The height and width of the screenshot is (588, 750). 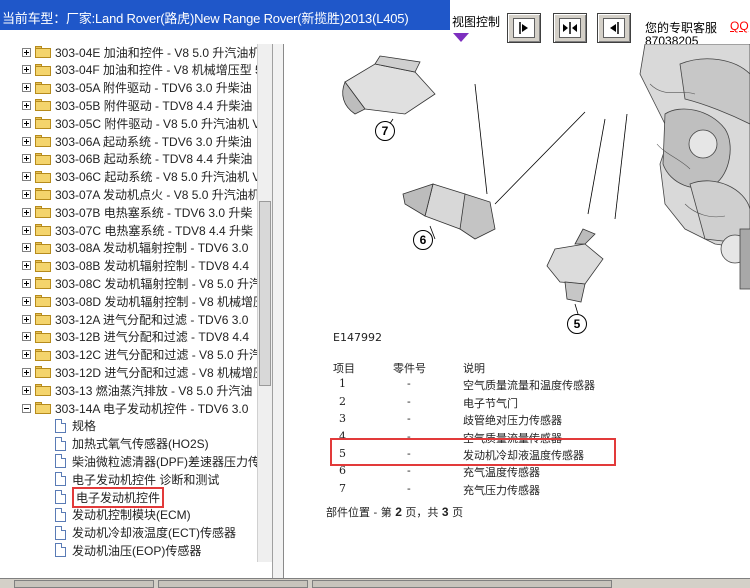 I want to click on view-left-button, so click(x=614, y=28).